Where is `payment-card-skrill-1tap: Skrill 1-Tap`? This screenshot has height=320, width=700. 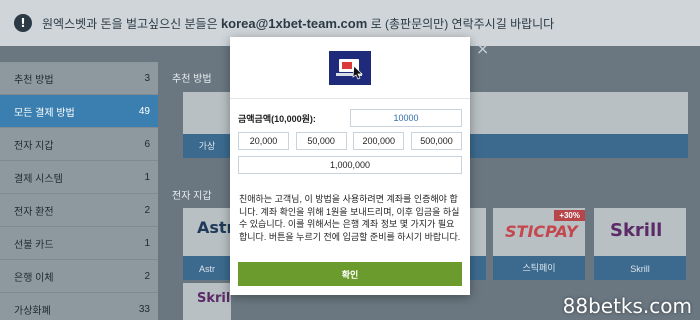 payment-card-skrill-1tap: Skrill 1-Tap is located at coordinates (207, 301).